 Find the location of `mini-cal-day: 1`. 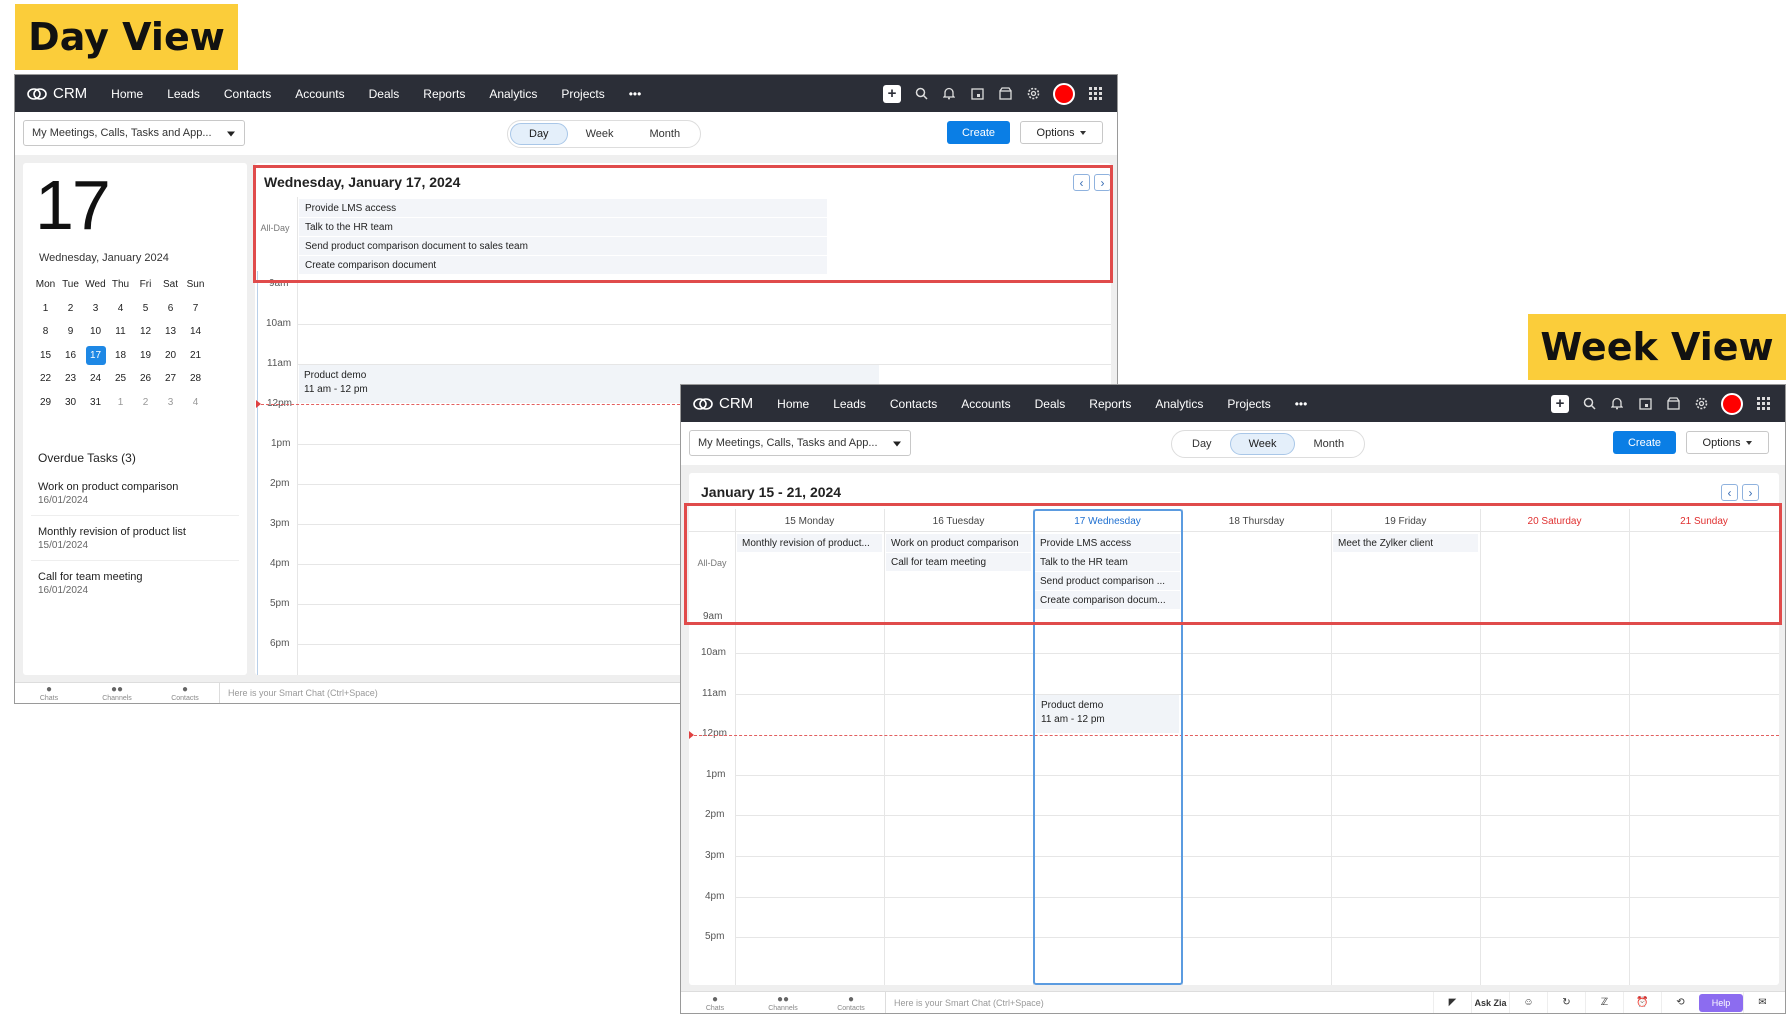

mini-cal-day: 1 is located at coordinates (45, 309).